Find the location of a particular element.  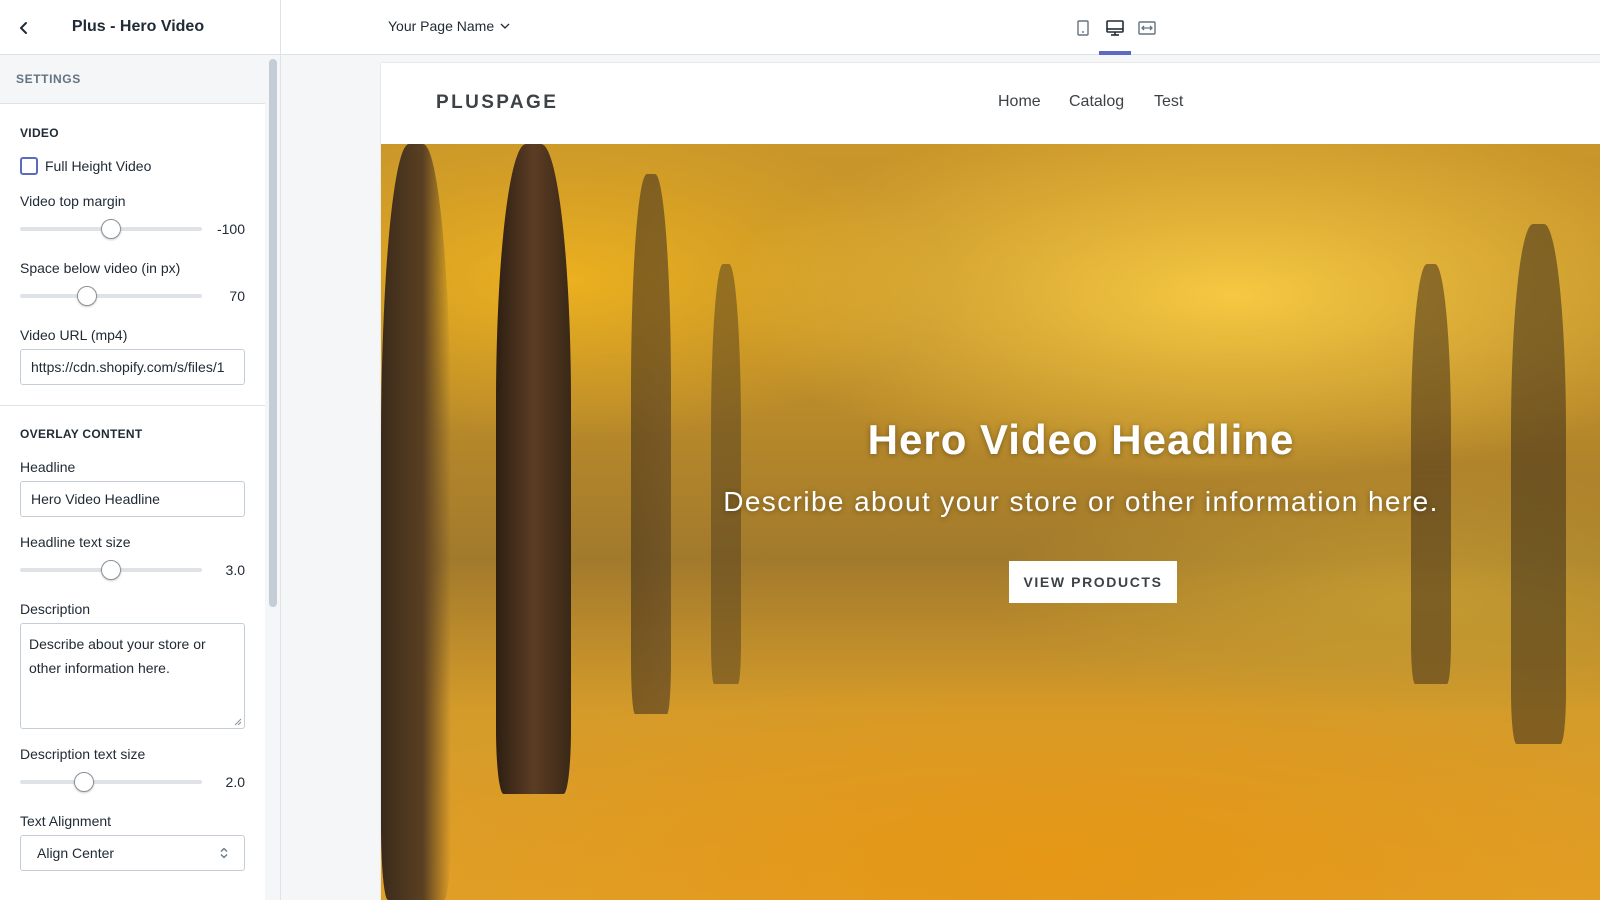

description-size-slider-thumb is located at coordinates (83, 782).